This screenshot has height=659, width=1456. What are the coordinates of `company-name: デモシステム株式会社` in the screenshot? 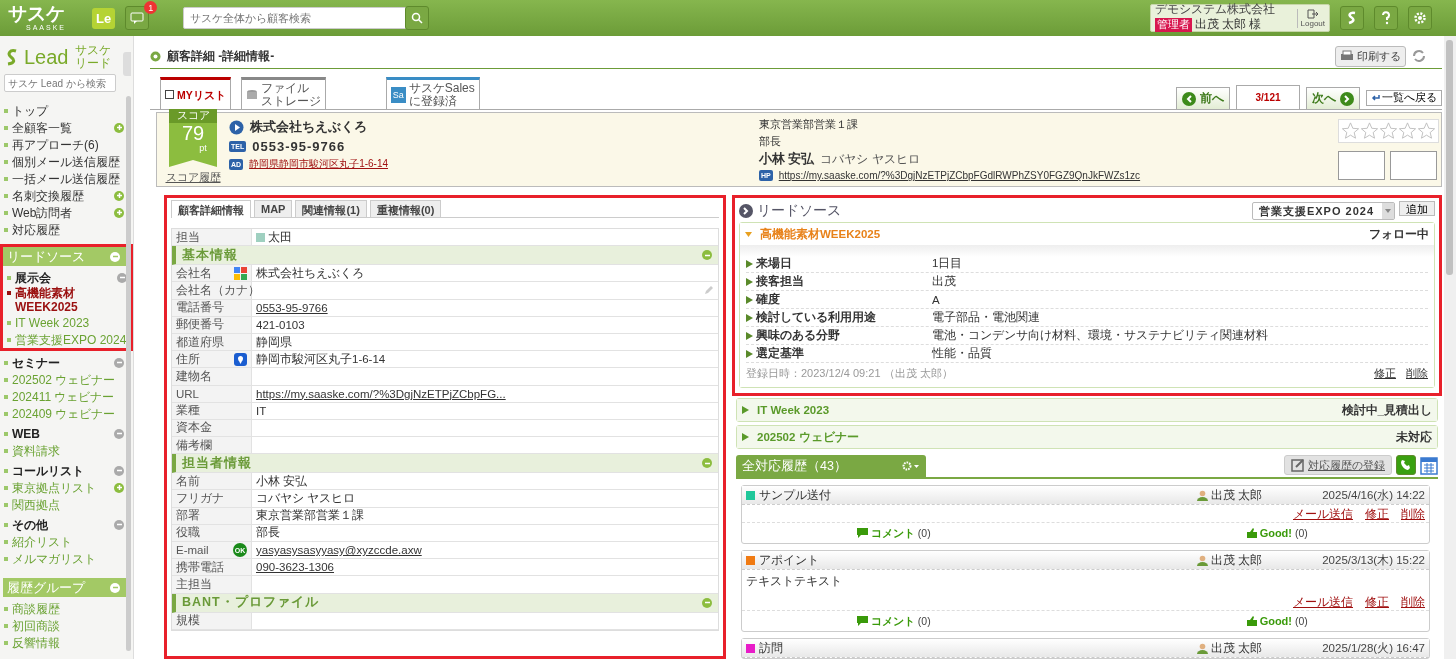 It's located at (1215, 9).